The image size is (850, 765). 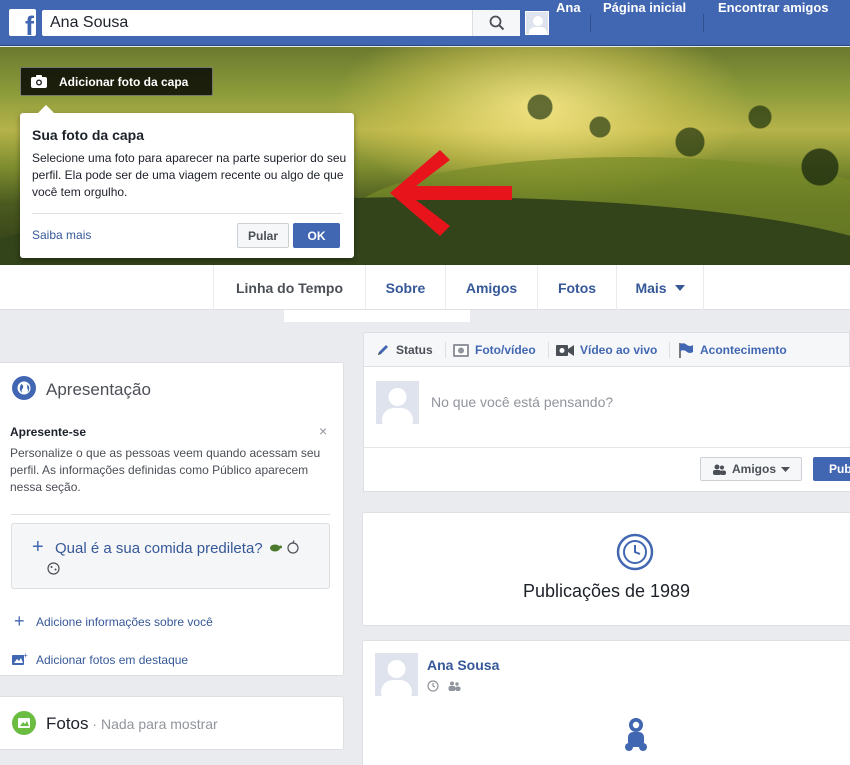 I want to click on photos-card-header: Fotos · Nada para mostrar, so click(x=132, y=724).